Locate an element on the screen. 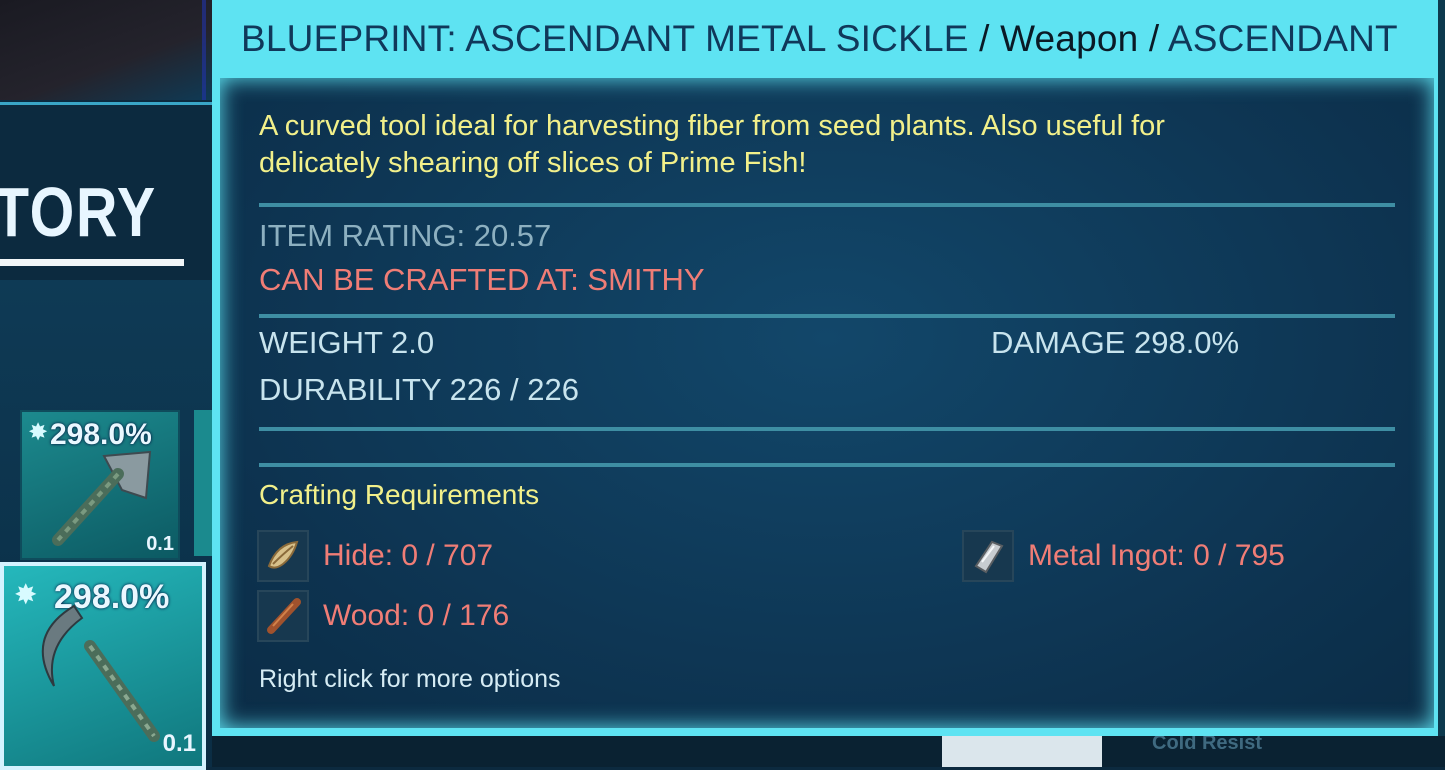 The image size is (1445, 770). bottom-strip: Cold Resist is located at coordinates (828, 749).